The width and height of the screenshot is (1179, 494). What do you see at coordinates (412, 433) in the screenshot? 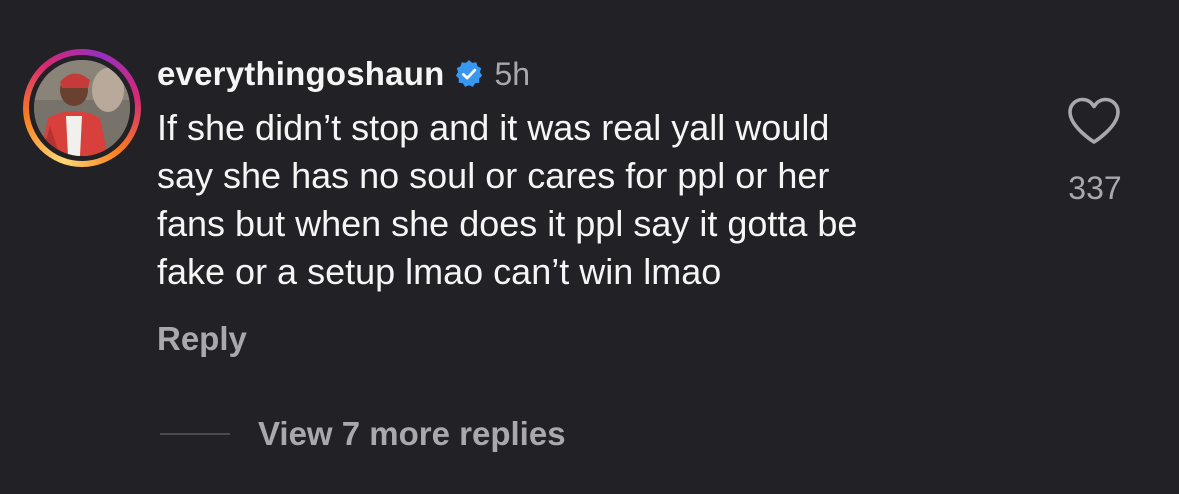
I see `view-more-replies-label: View 7 more replies` at bounding box center [412, 433].